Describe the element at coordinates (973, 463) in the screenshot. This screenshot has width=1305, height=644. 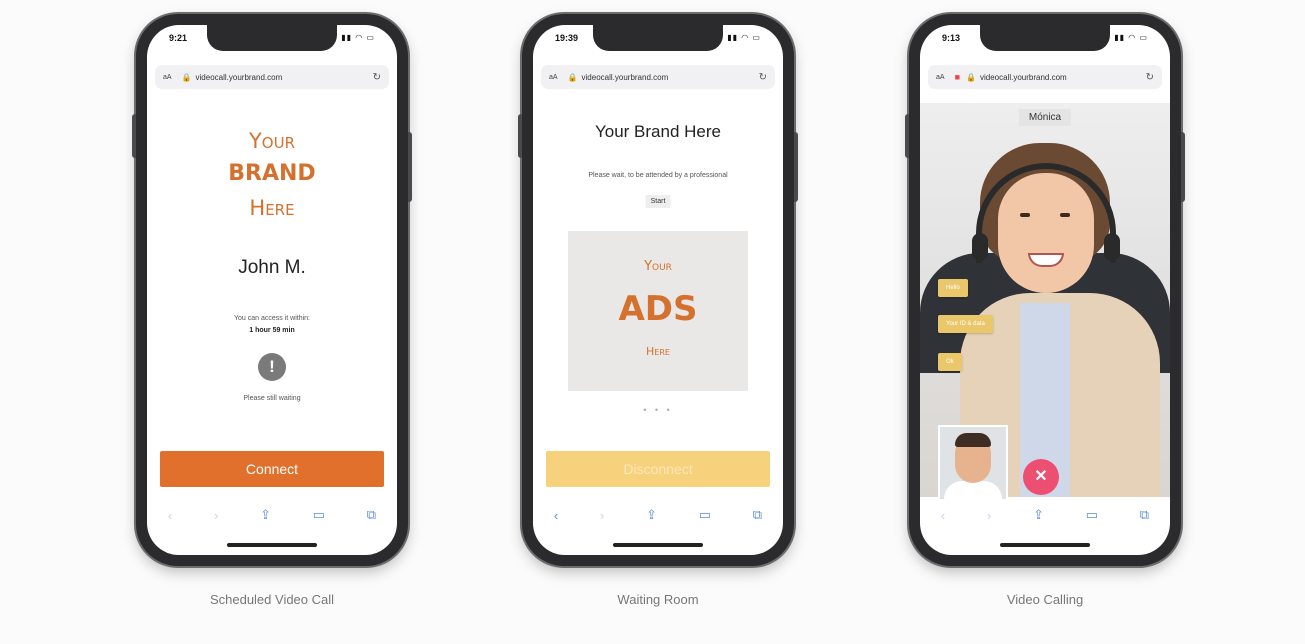
I see `self-video-thumbnail` at that location.